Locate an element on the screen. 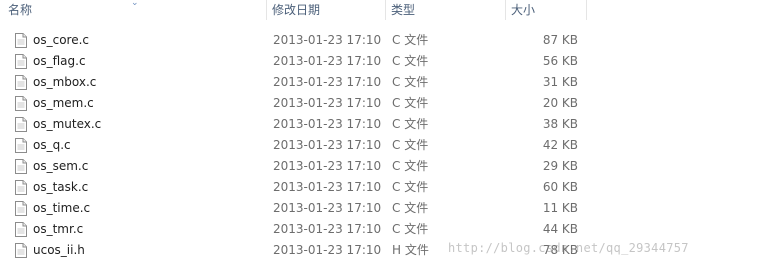  file-name: os_tmr.c is located at coordinates (58, 229).